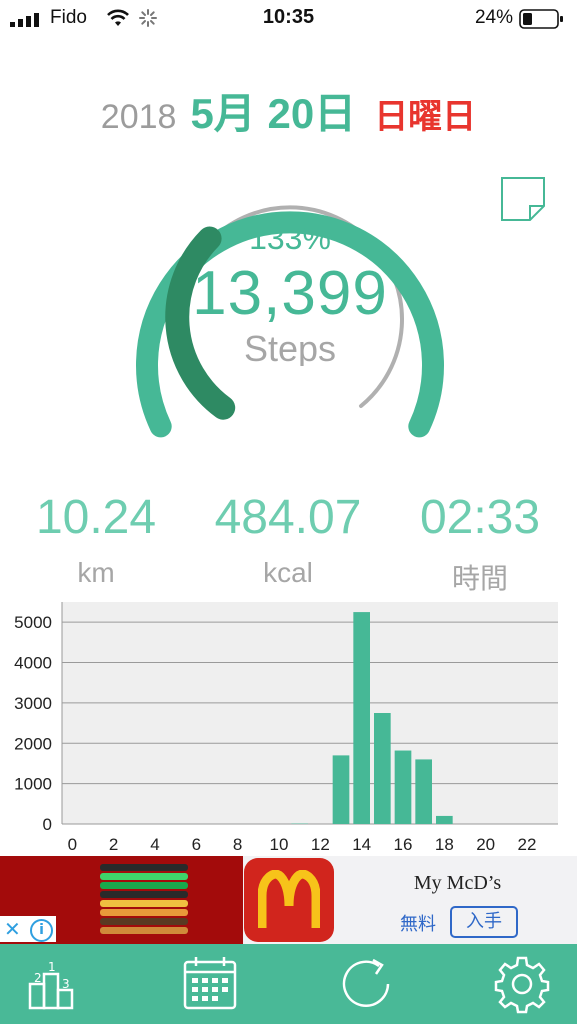  I want to click on tab-ranking: 2 1 3, so click(54, 984).